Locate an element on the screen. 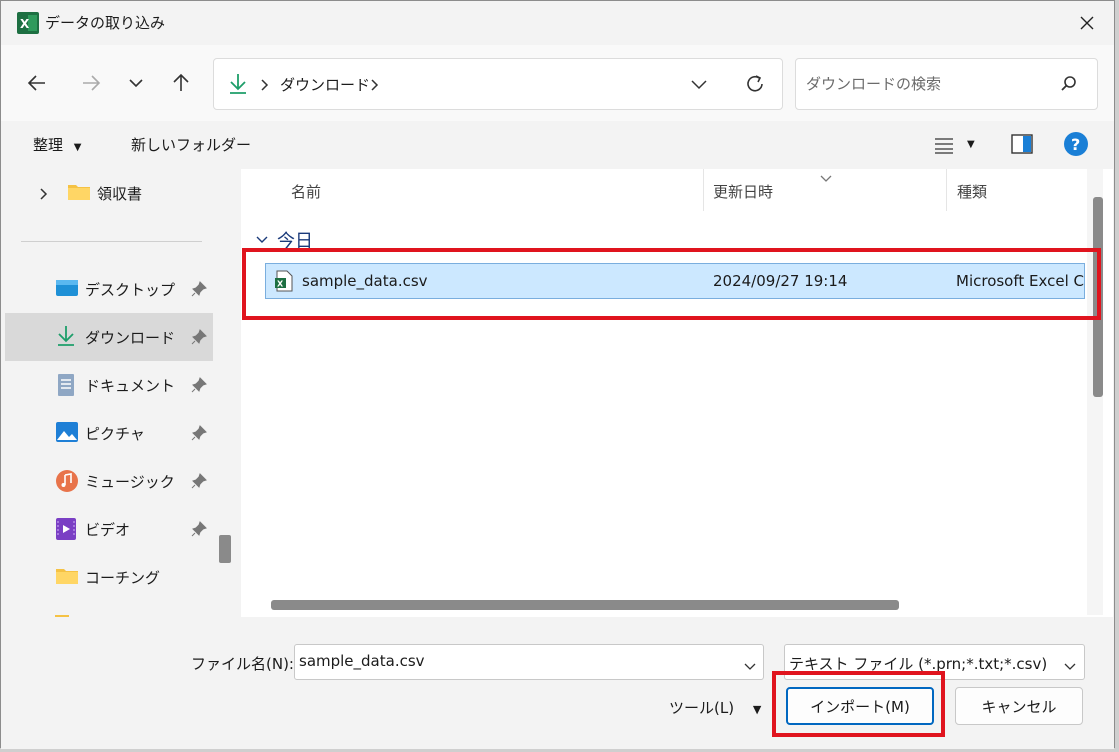  caret-down-icon: ▼ is located at coordinates (77, 147).